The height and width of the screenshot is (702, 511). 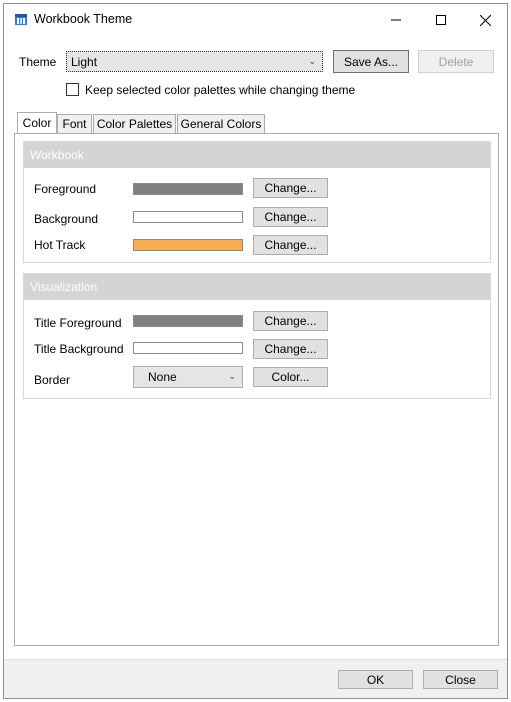 What do you see at coordinates (38, 62) in the screenshot?
I see `theme-label: Theme` at bounding box center [38, 62].